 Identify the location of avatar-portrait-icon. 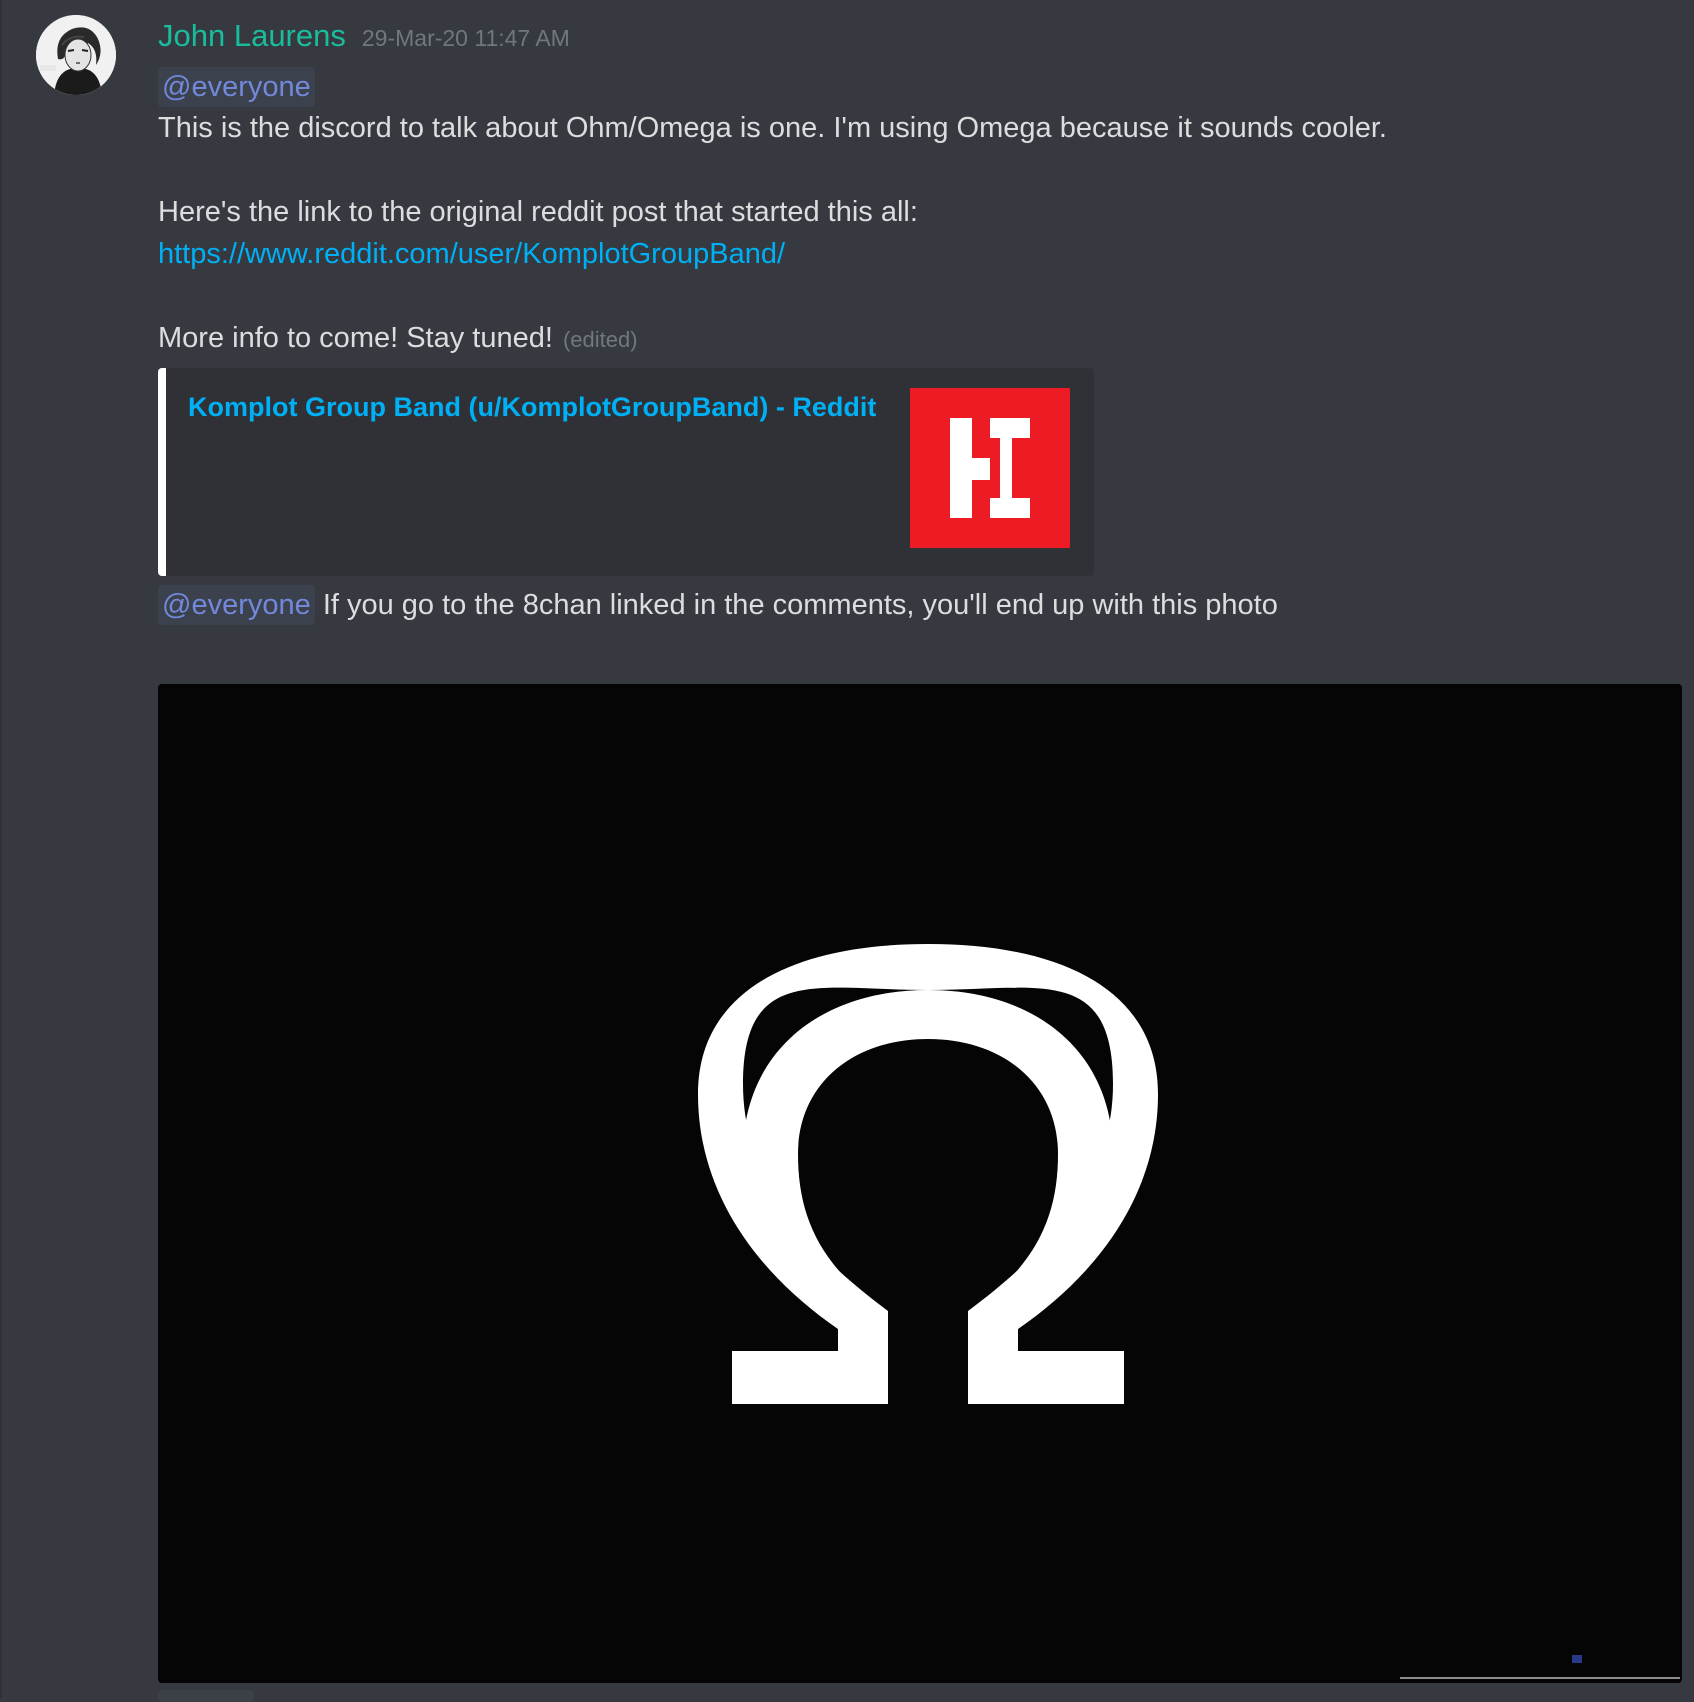
(76, 55).